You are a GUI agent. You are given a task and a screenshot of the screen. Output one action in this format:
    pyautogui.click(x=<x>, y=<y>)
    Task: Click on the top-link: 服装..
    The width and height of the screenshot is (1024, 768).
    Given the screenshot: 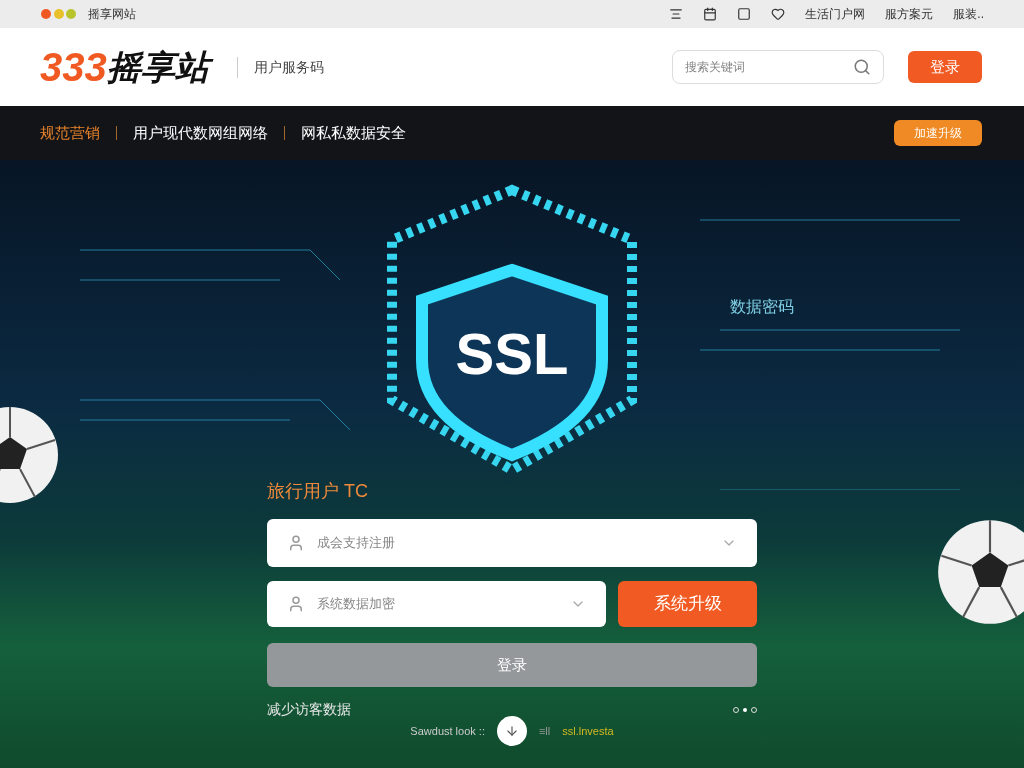 What is the action you would take?
    pyautogui.click(x=968, y=14)
    